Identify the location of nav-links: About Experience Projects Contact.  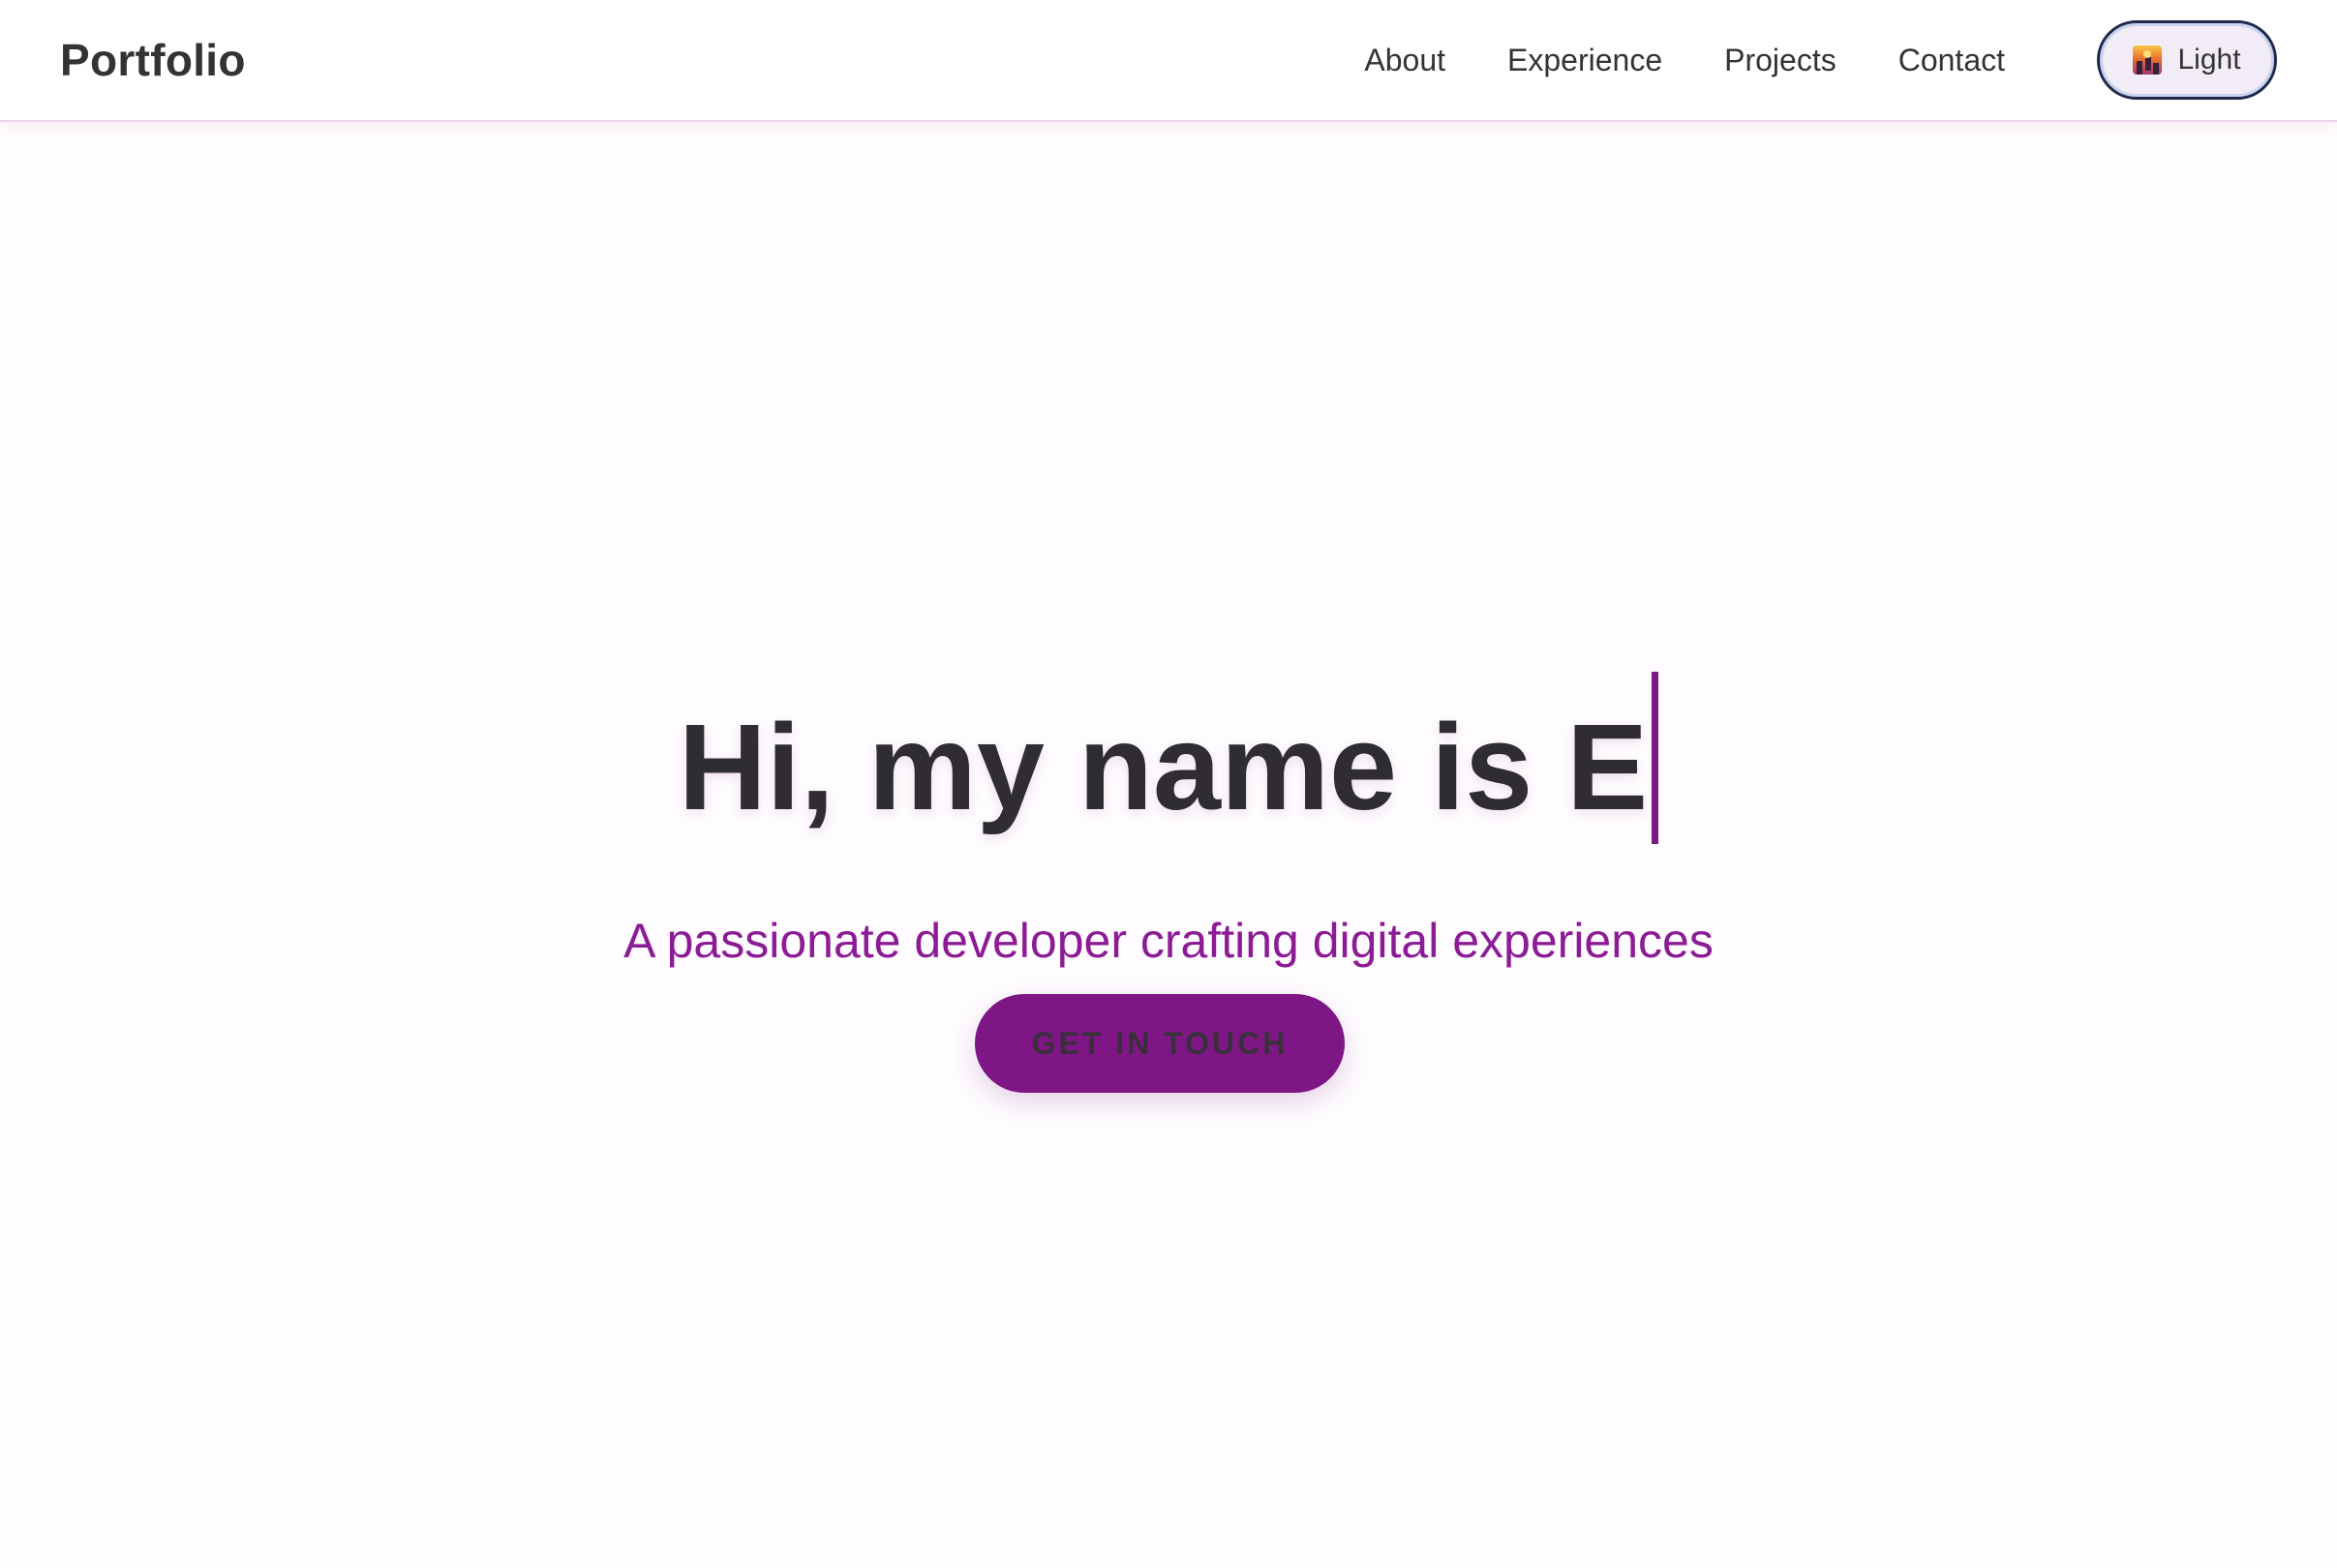
(1685, 60).